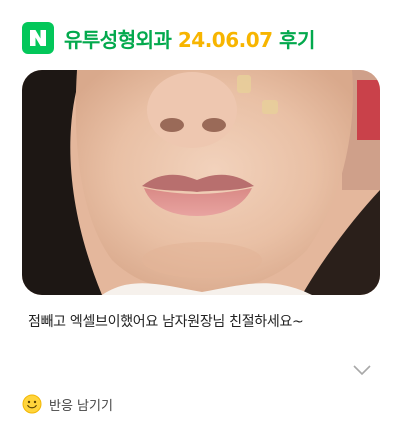  Describe the element at coordinates (166, 322) in the screenshot. I see `post-caption: 점빼고 엑셀브이했어요 남자원장님 친절하세요~` at that location.